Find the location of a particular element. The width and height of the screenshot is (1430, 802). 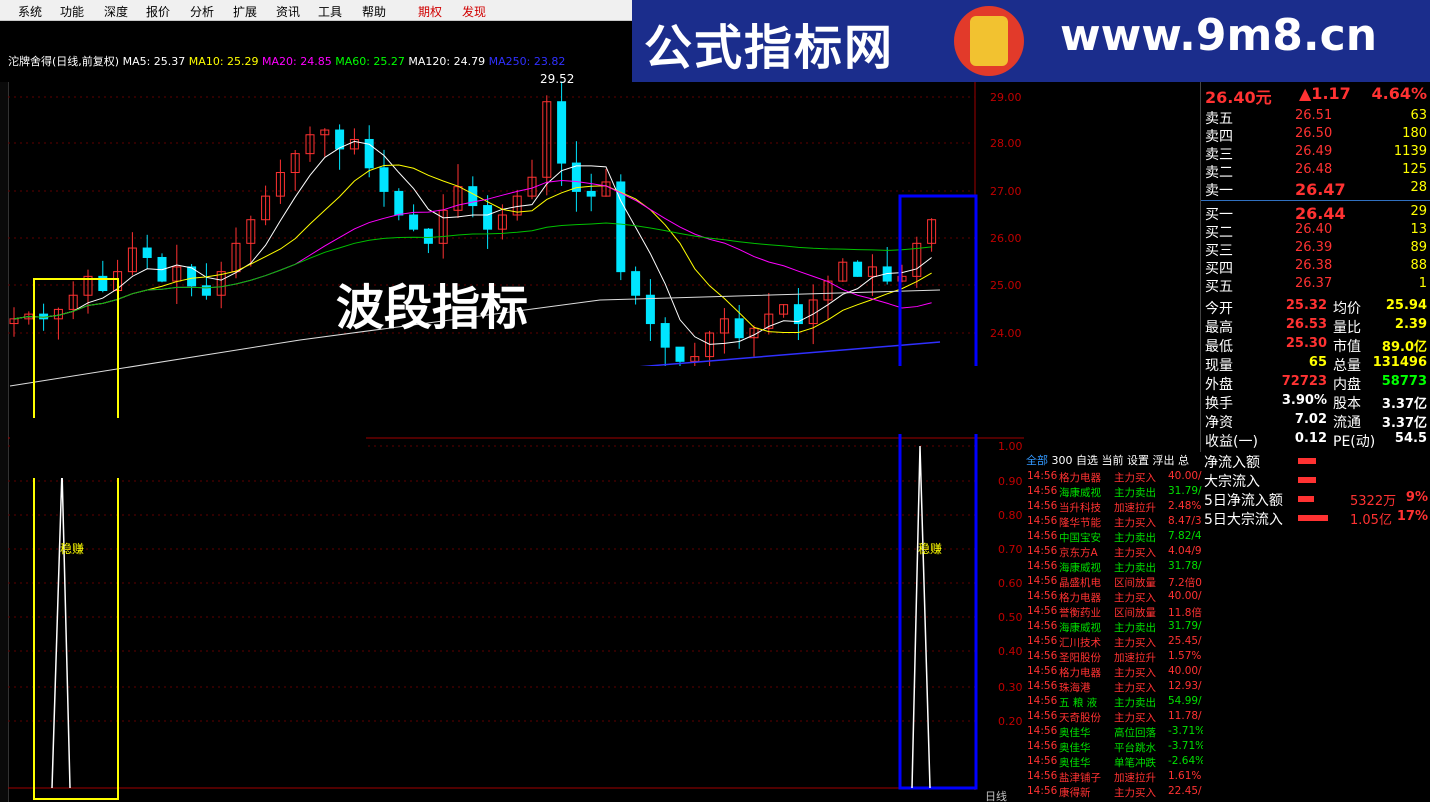

ticker-row: 14:56 圣阳股份 加速拉升 1.57% is located at coordinates (1115, 657).